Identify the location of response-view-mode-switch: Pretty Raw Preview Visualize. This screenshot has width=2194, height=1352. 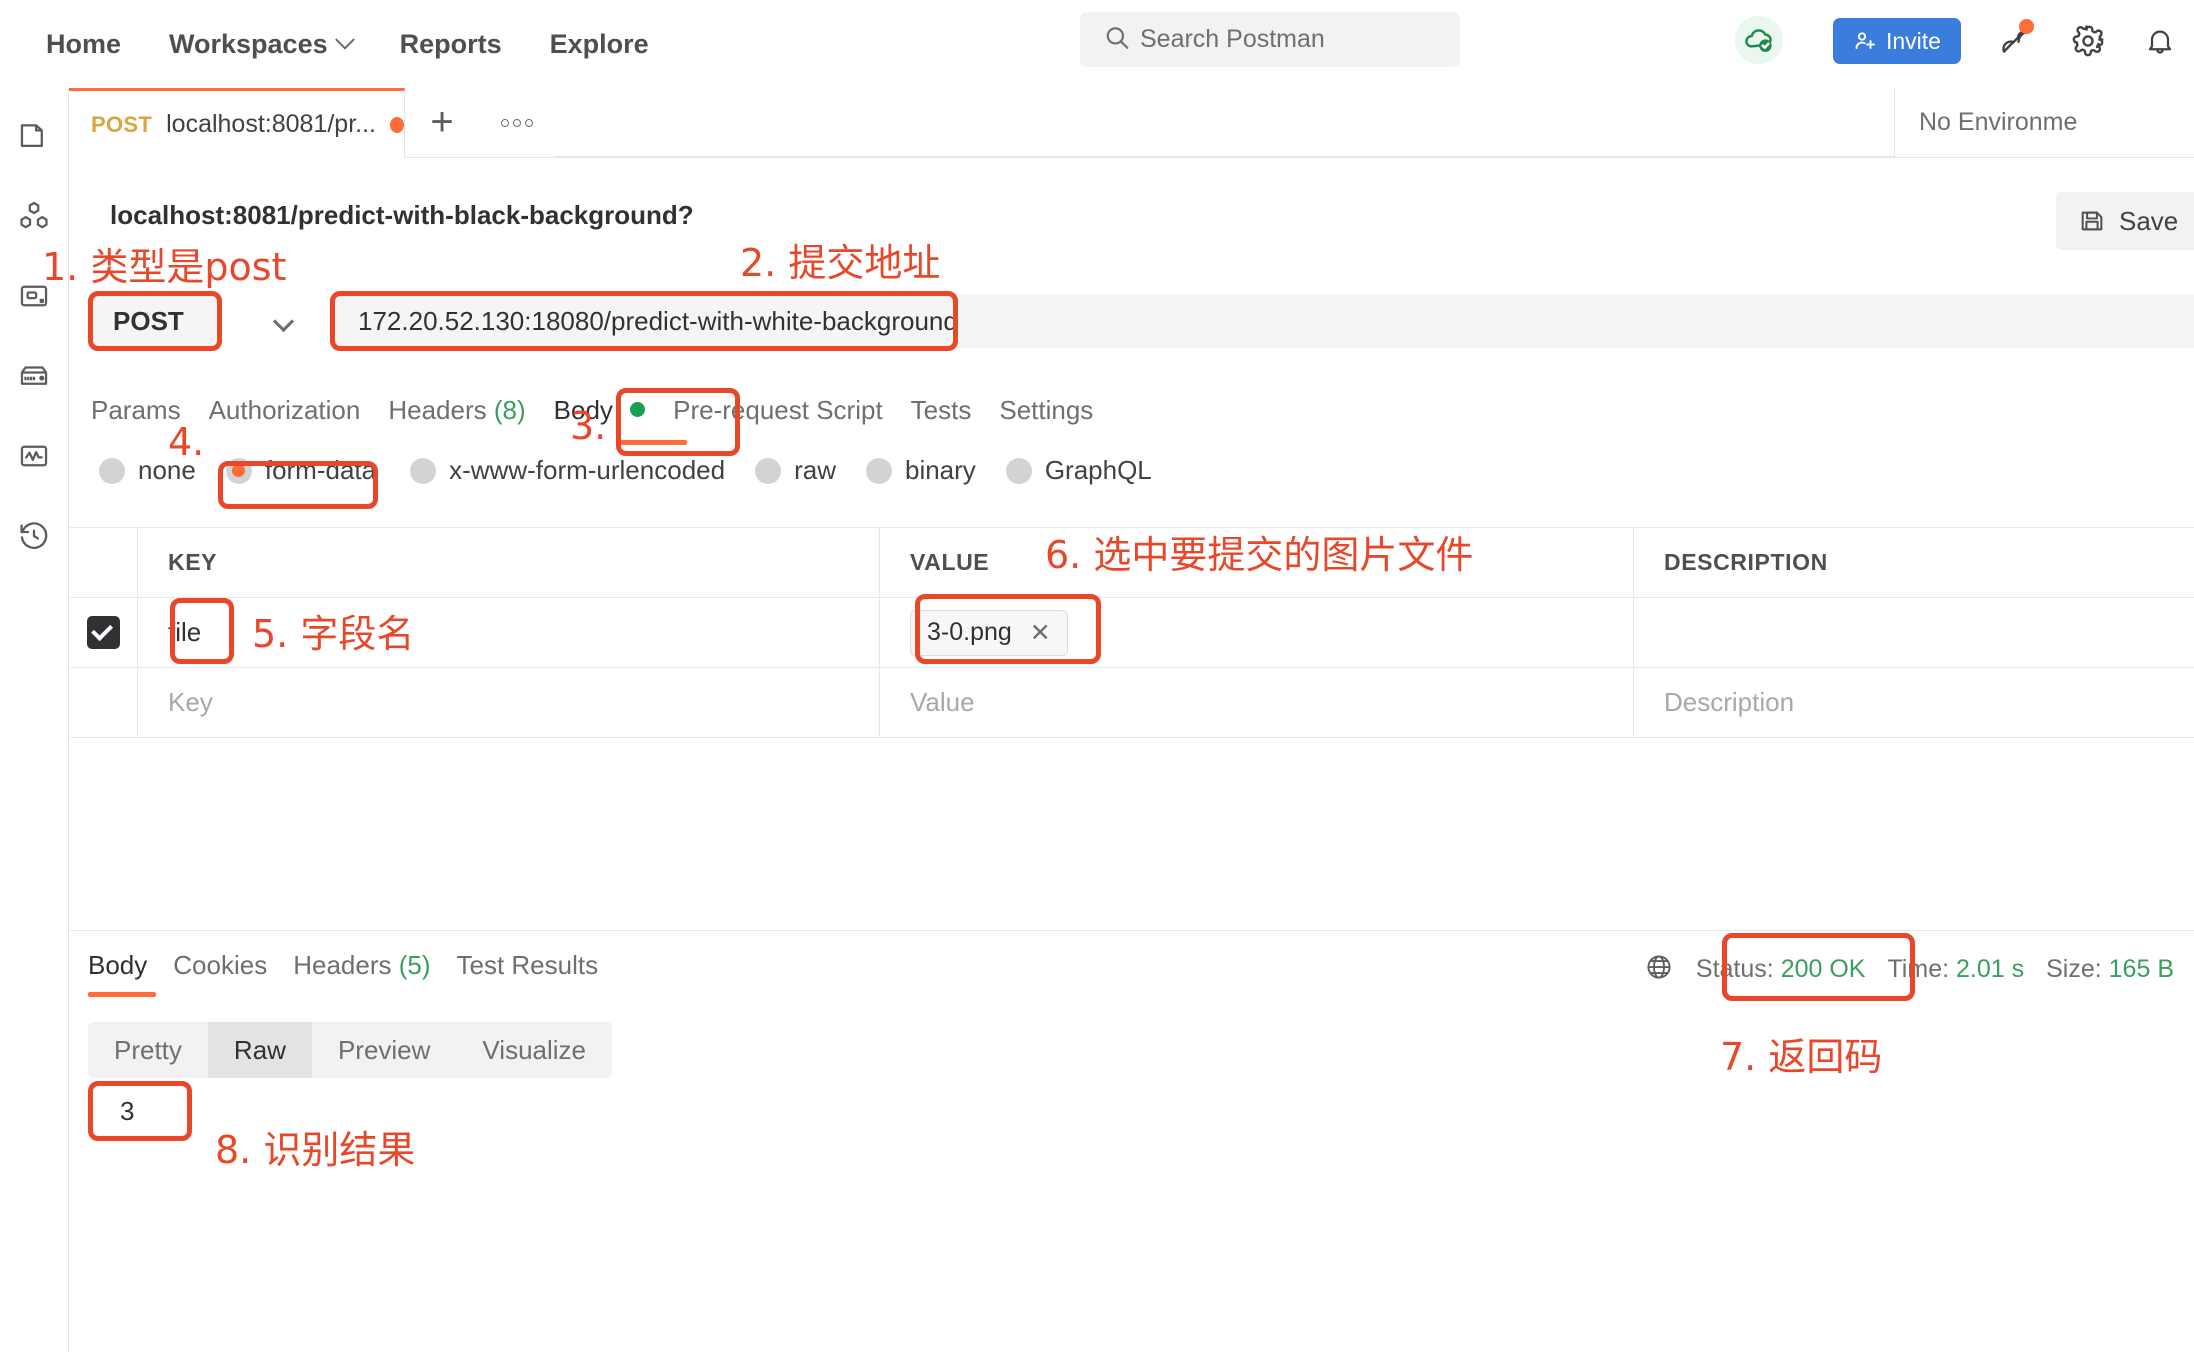
(350, 1050).